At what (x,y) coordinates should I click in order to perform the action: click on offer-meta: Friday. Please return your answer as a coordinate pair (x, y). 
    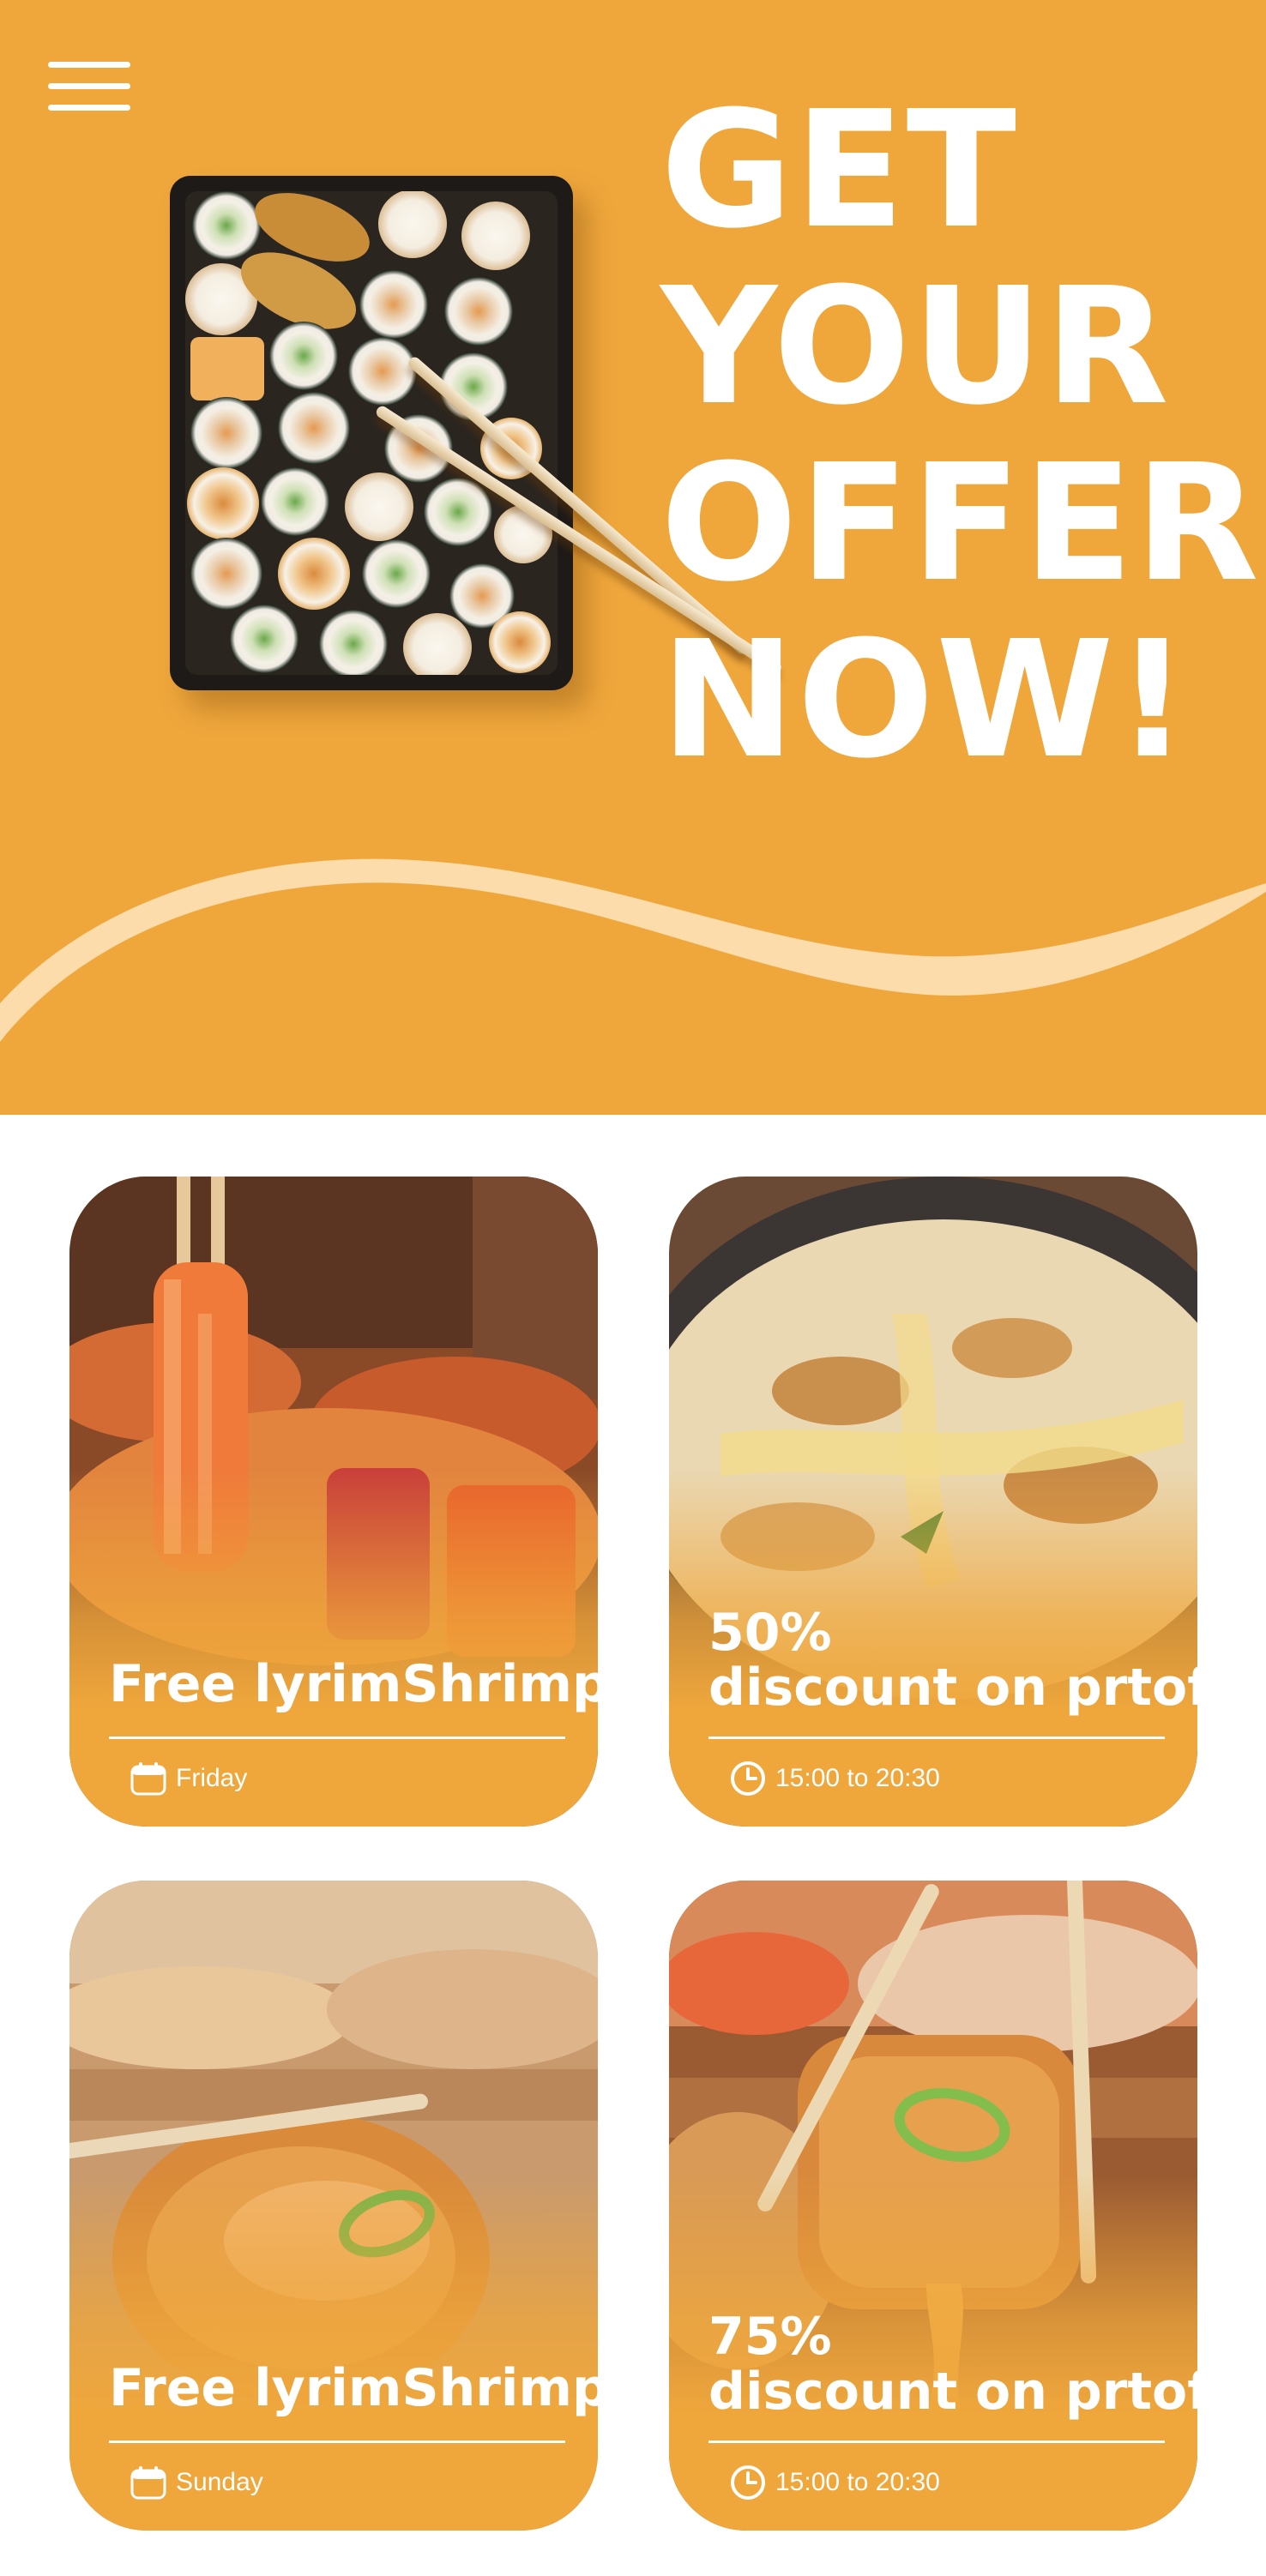
    Looking at the image, I should click on (188, 1778).